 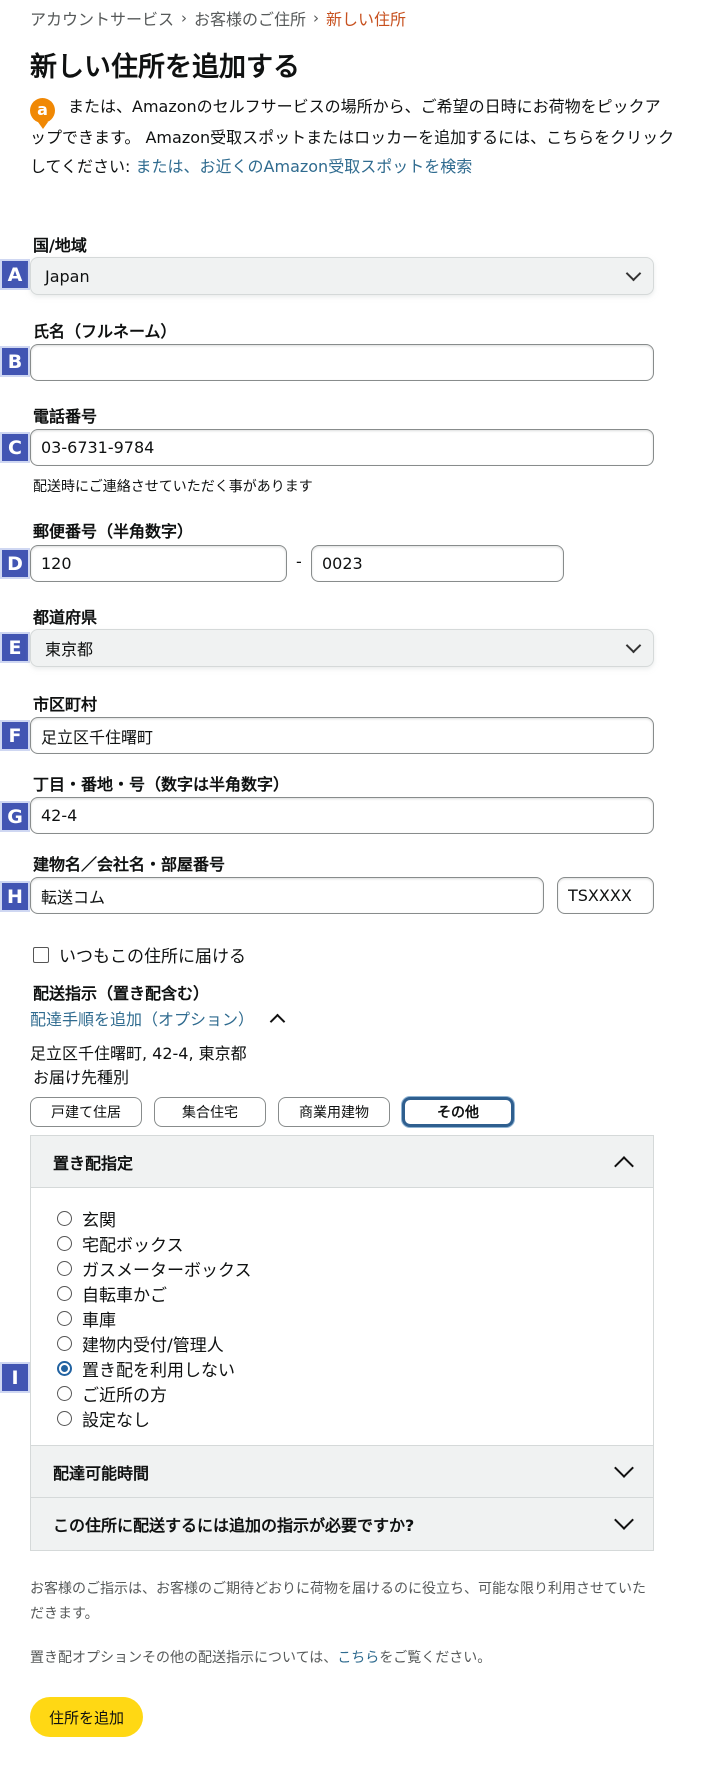 I want to click on default-address-checkbox, so click(x=41, y=954).